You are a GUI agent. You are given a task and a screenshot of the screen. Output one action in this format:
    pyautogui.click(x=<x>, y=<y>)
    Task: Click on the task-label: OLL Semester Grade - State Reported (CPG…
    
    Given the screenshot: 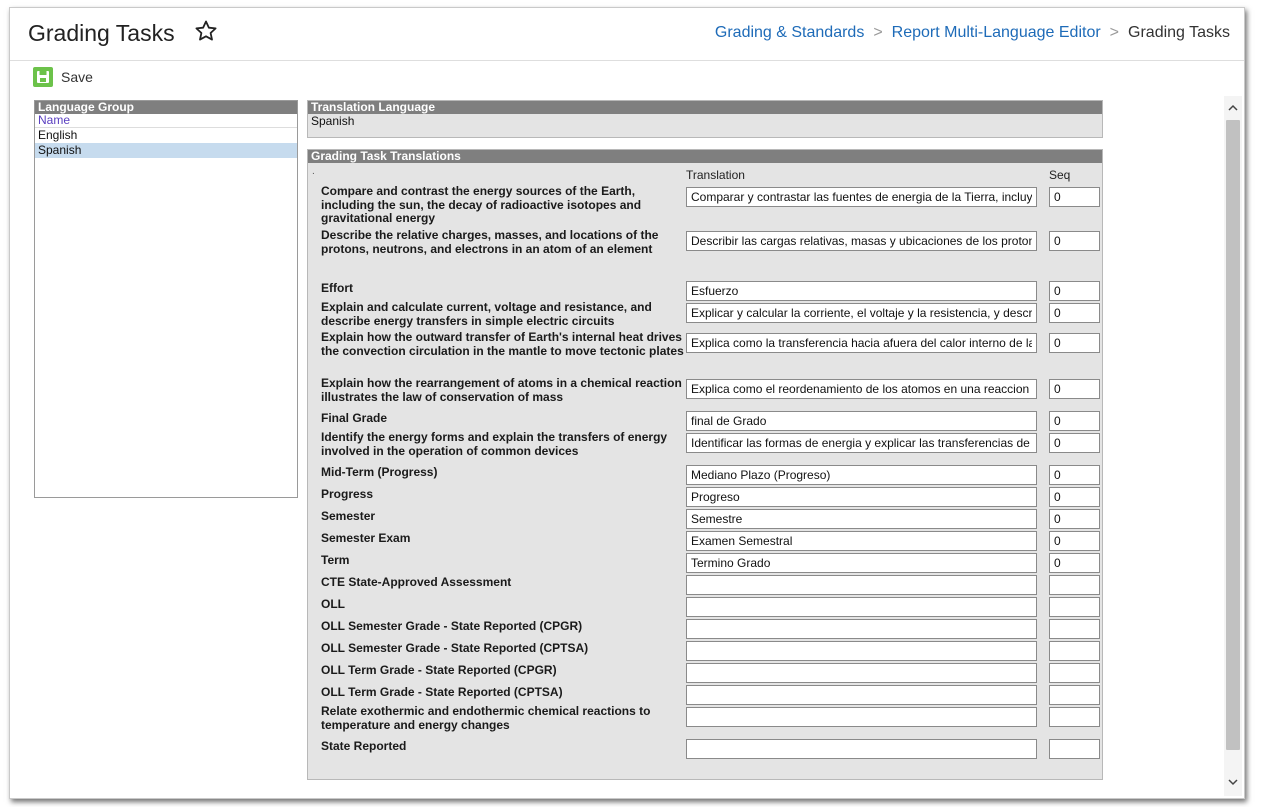 What is the action you would take?
    pyautogui.click(x=452, y=626)
    